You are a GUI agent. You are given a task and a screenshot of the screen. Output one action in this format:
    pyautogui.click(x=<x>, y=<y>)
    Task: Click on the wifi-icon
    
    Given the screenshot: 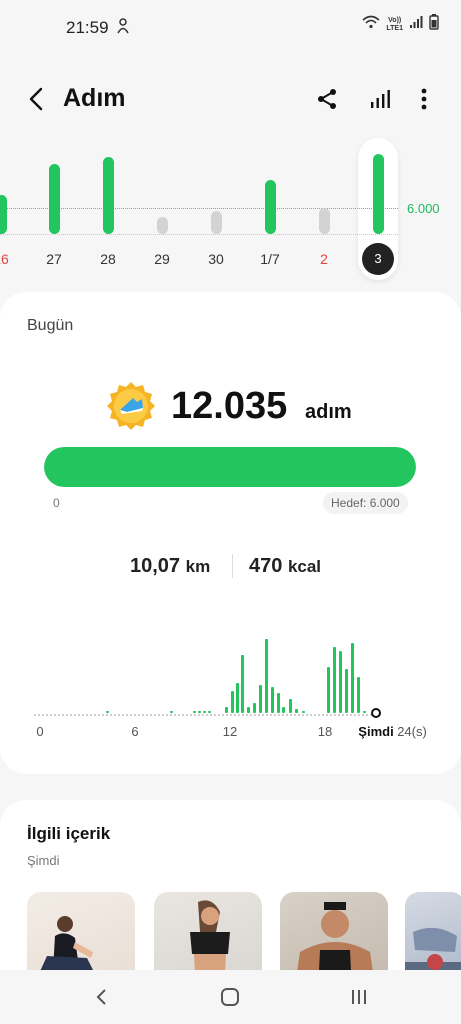 What is the action you would take?
    pyautogui.click(x=371, y=24)
    